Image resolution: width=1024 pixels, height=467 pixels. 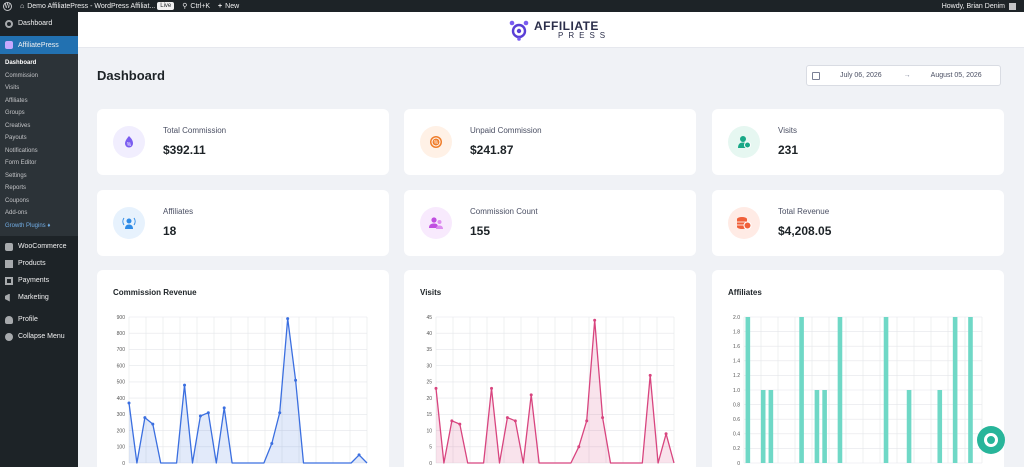 What do you see at coordinates (429, 431) in the screenshot?
I see `y-tick-label: 10` at bounding box center [429, 431].